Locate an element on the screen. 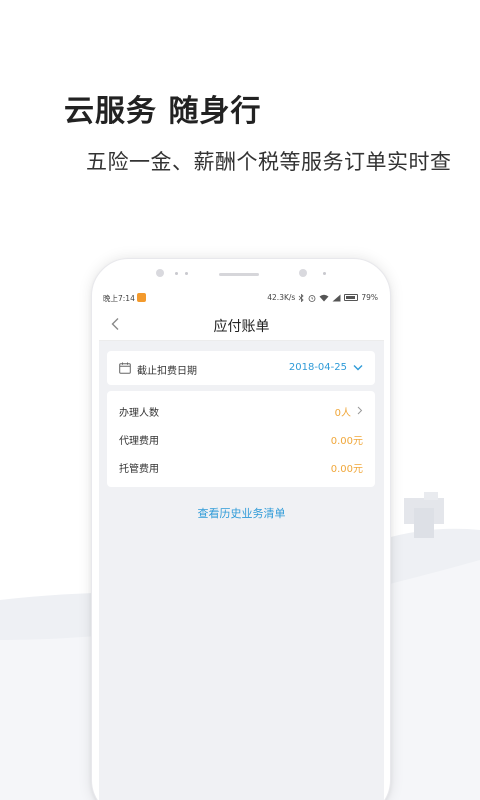 This screenshot has height=800, width=480. network-speed: 42.3K/s is located at coordinates (281, 297).